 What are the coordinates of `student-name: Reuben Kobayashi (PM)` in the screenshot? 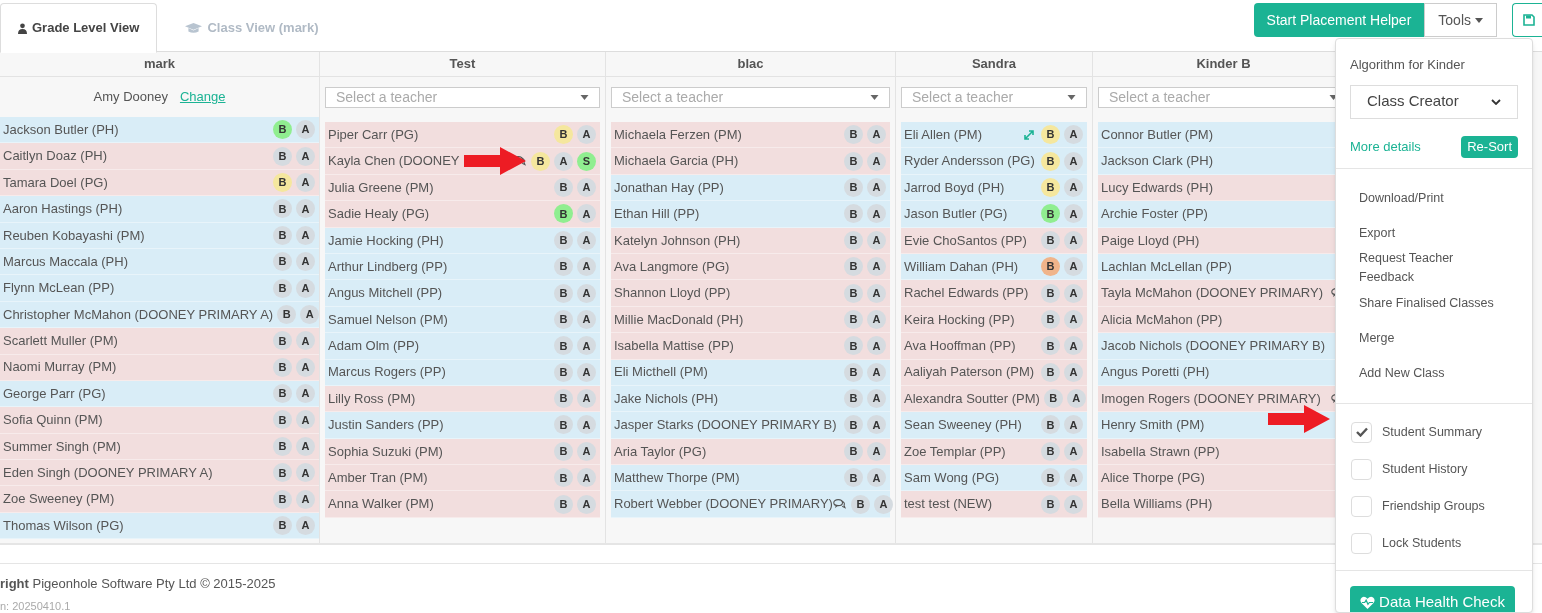 It's located at (74, 235).